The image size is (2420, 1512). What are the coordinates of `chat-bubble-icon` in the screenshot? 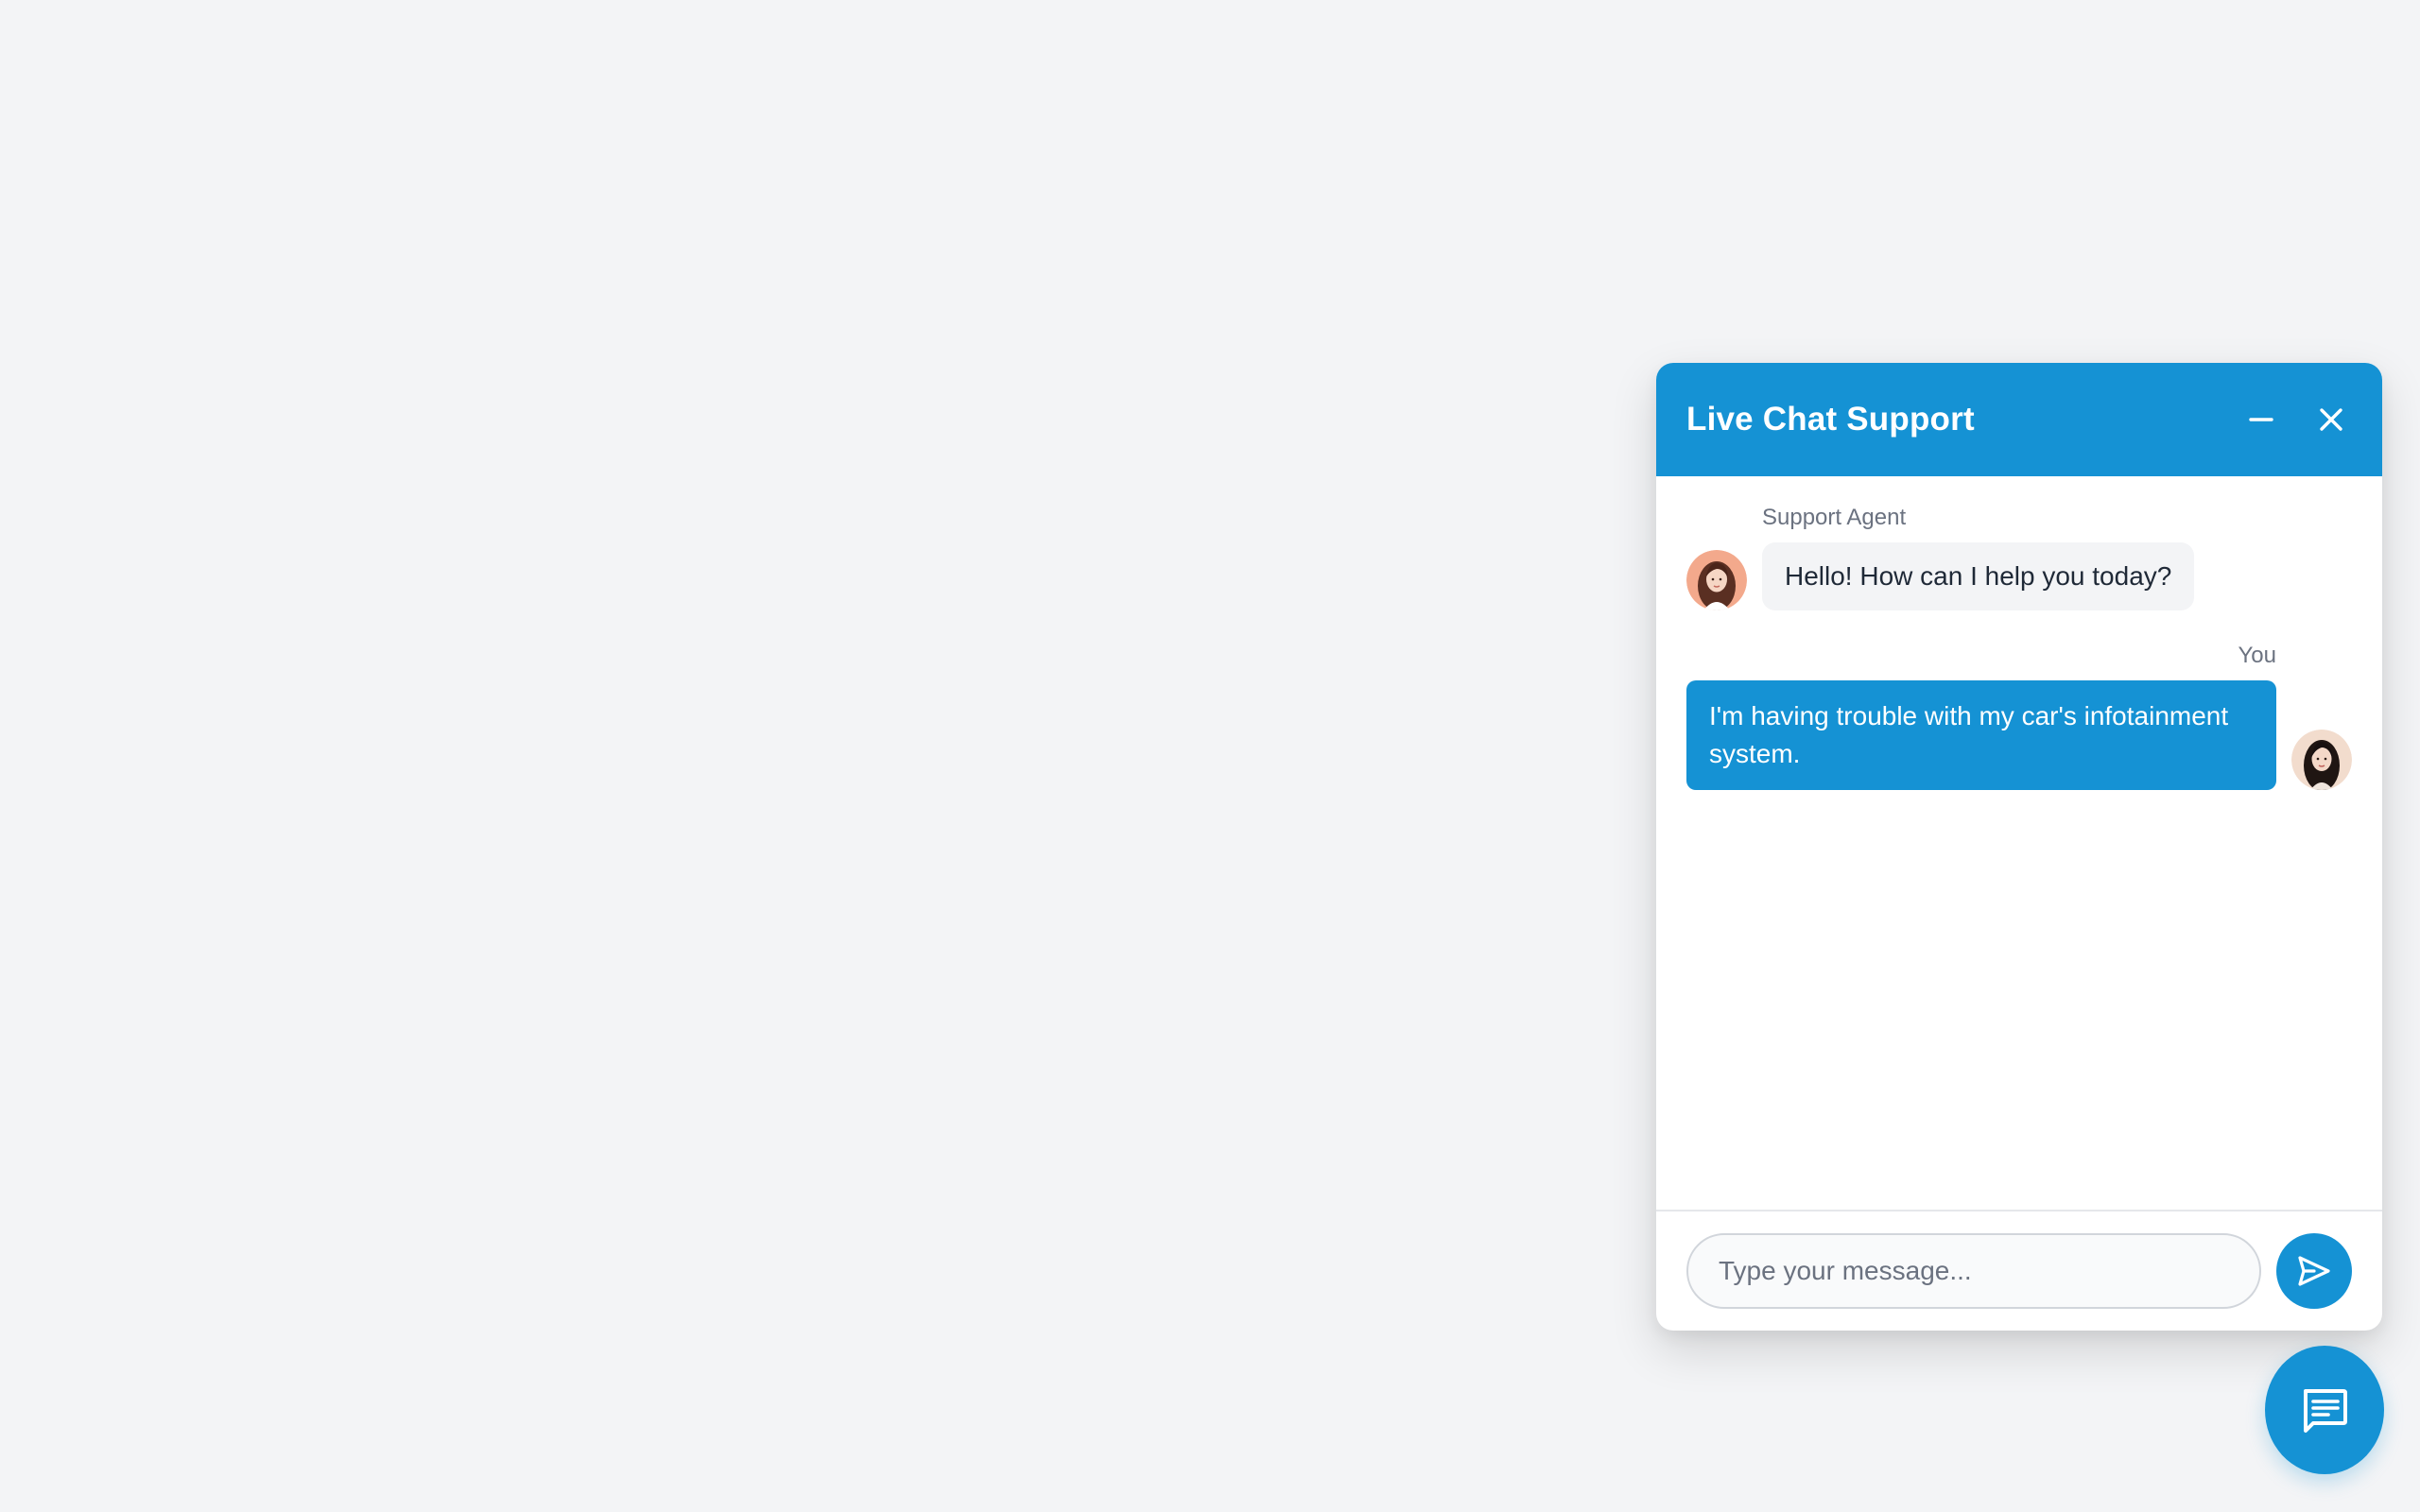 It's located at (2325, 1411).